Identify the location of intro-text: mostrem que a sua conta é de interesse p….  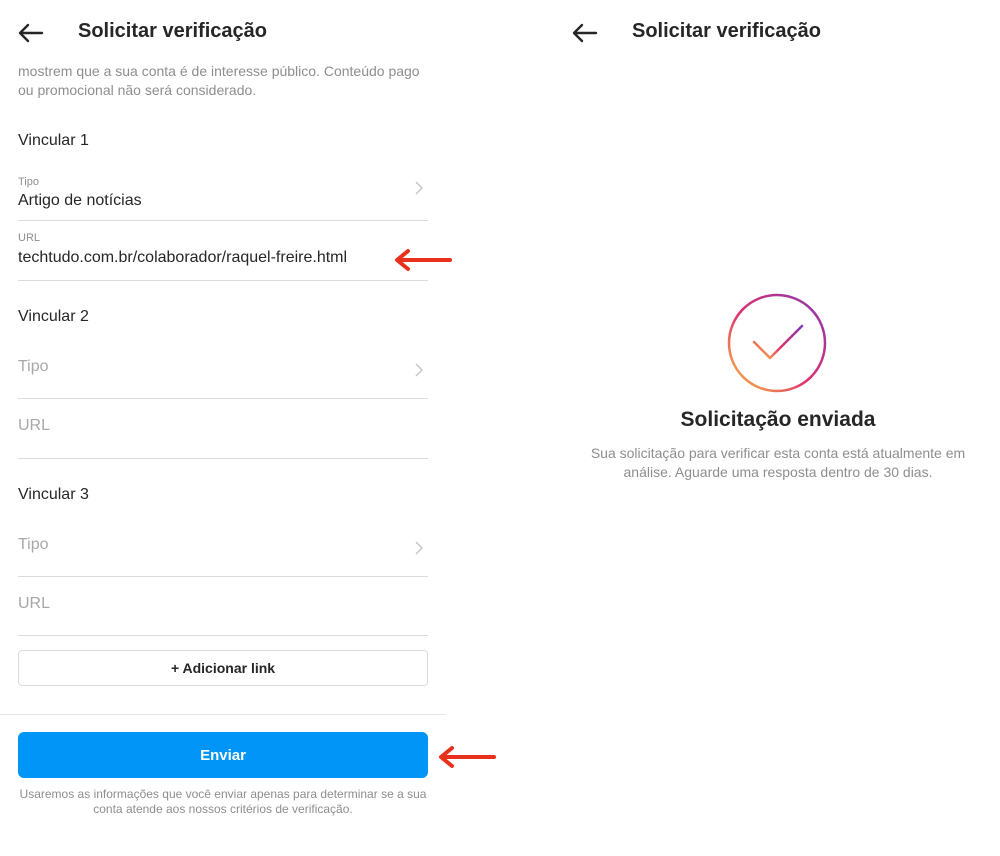
(219, 80).